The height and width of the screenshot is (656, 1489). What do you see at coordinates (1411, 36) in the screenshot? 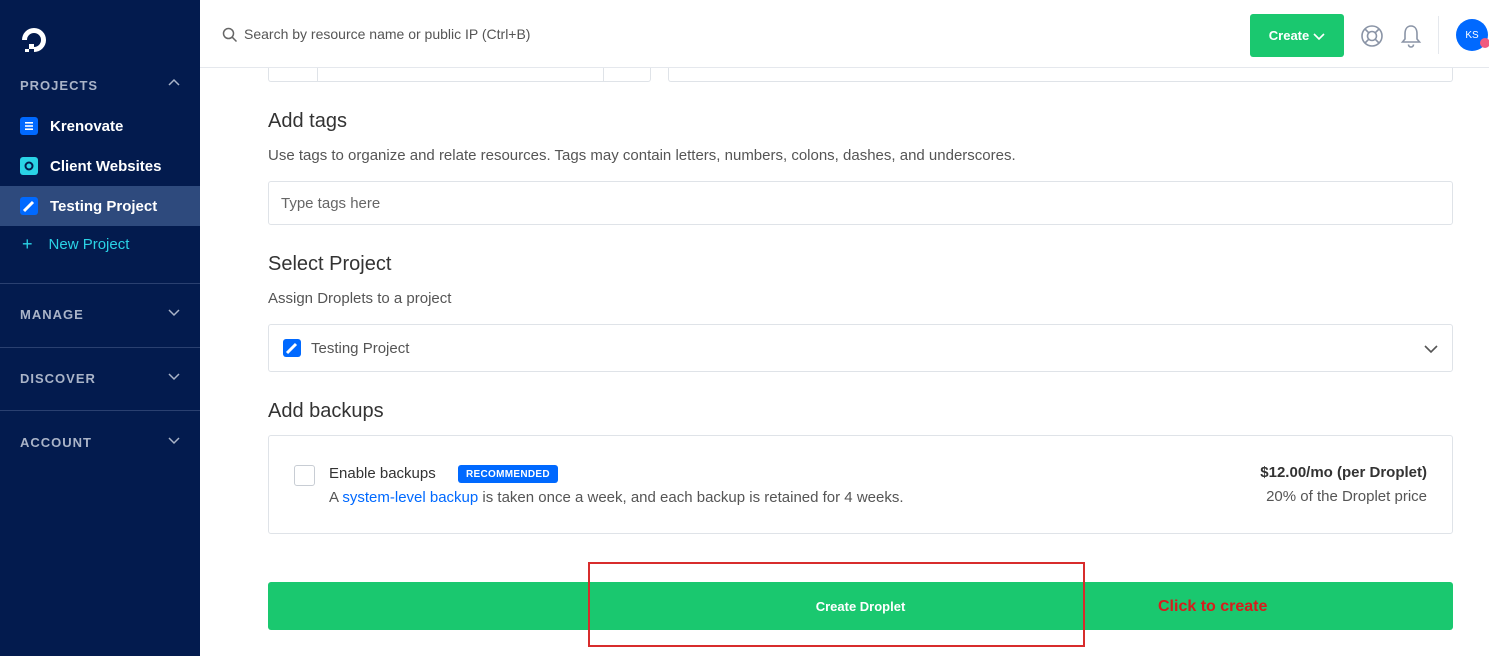
I see `notification-bell-icon` at bounding box center [1411, 36].